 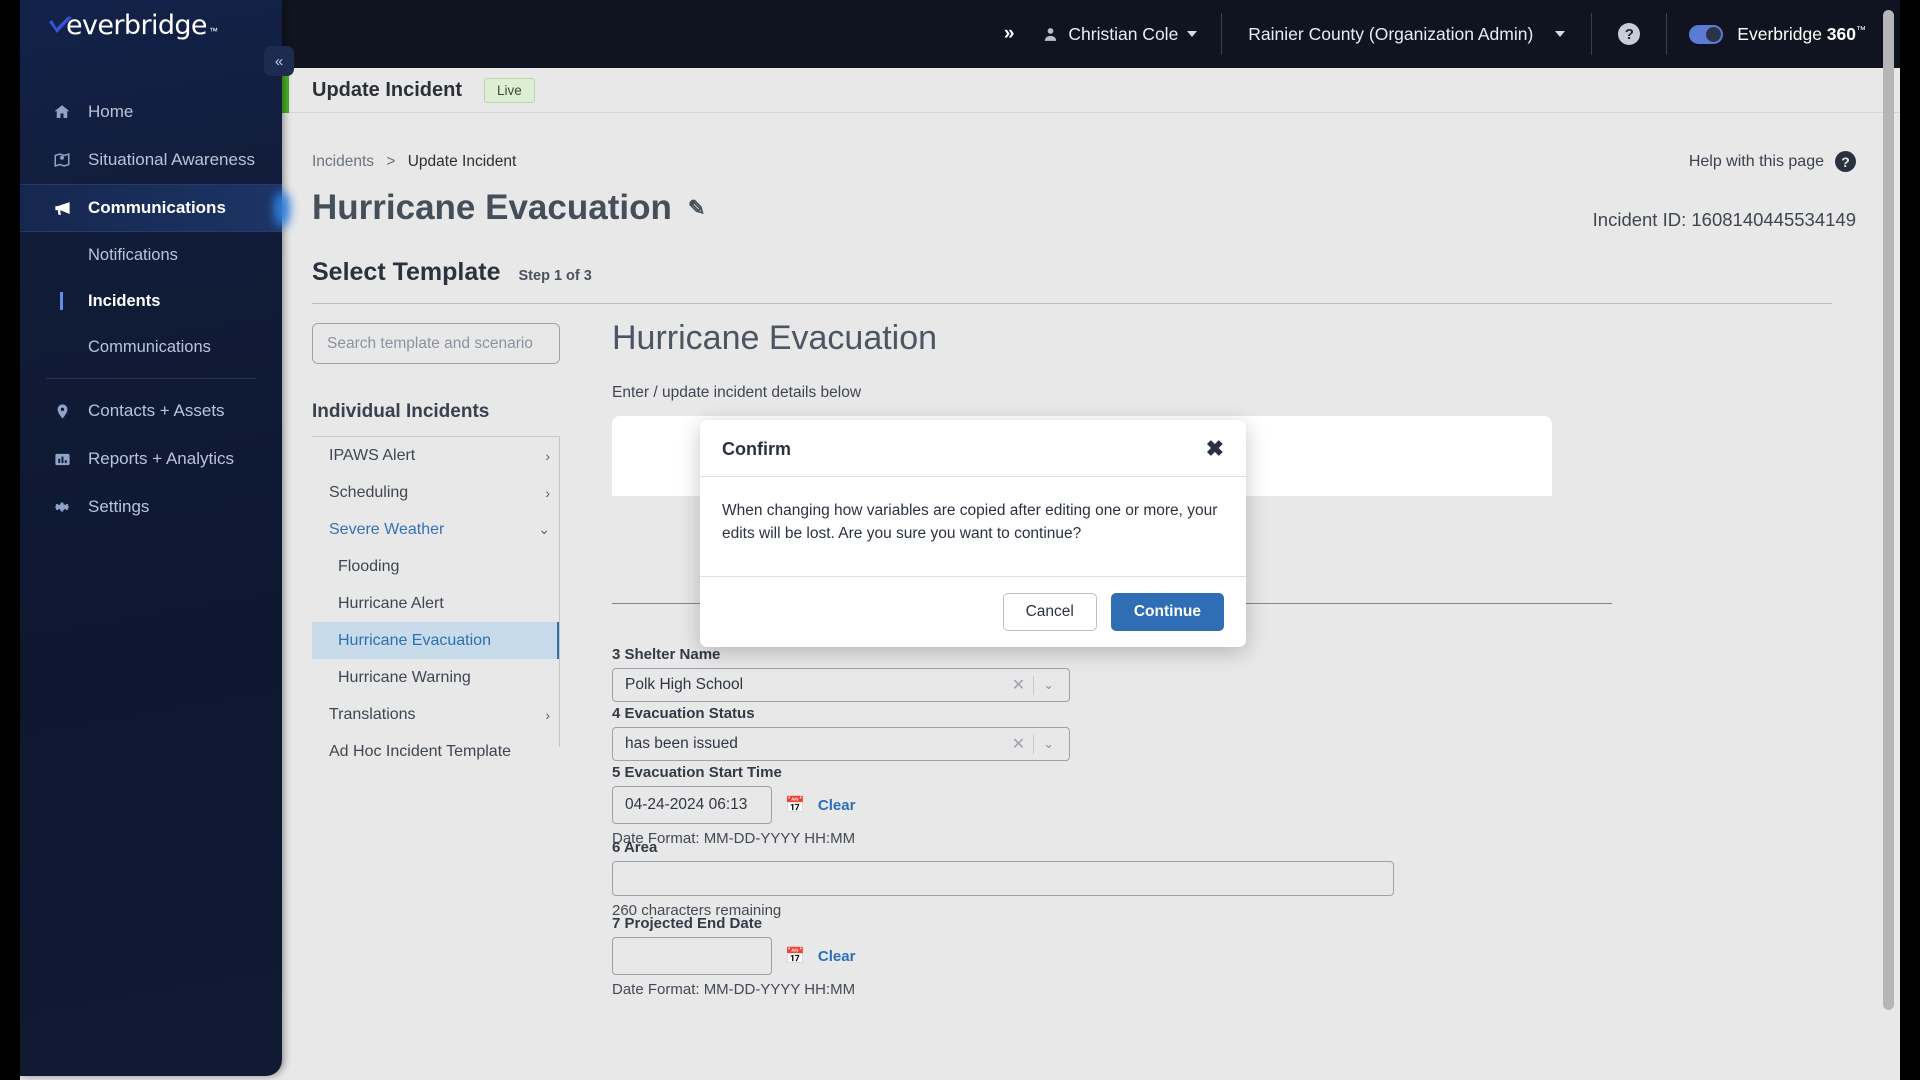 What do you see at coordinates (171, 159) in the screenshot?
I see `sidebar-item-label: Situational Awareness` at bounding box center [171, 159].